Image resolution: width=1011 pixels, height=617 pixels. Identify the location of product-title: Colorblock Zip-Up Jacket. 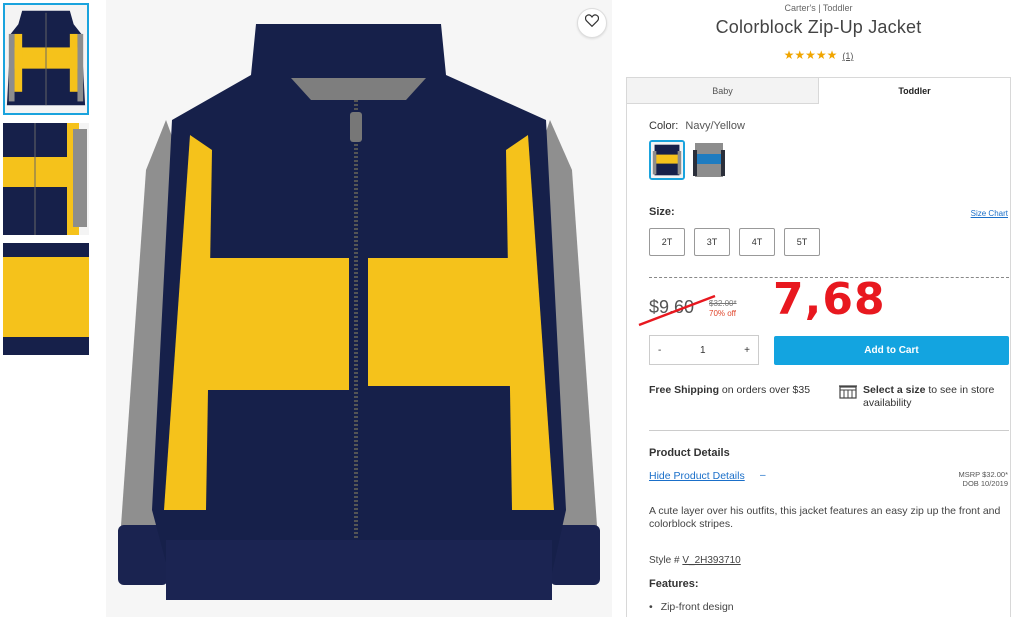
(818, 27).